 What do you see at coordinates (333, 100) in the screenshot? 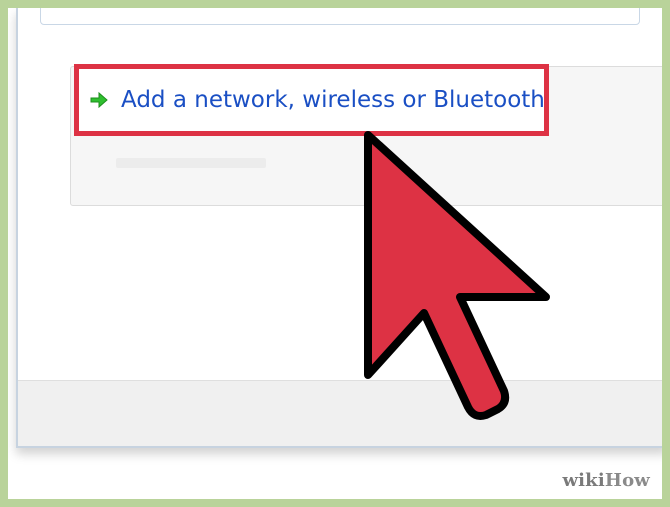
I see `add-network-link-label: Add a network, wireless or Bluetooth` at bounding box center [333, 100].